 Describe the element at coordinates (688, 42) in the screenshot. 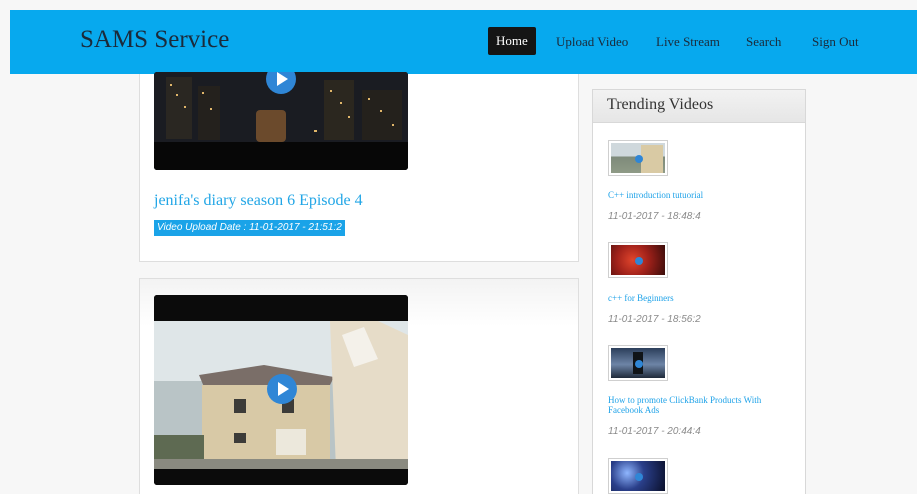

I see `nav-live-stream: Live Stream` at that location.